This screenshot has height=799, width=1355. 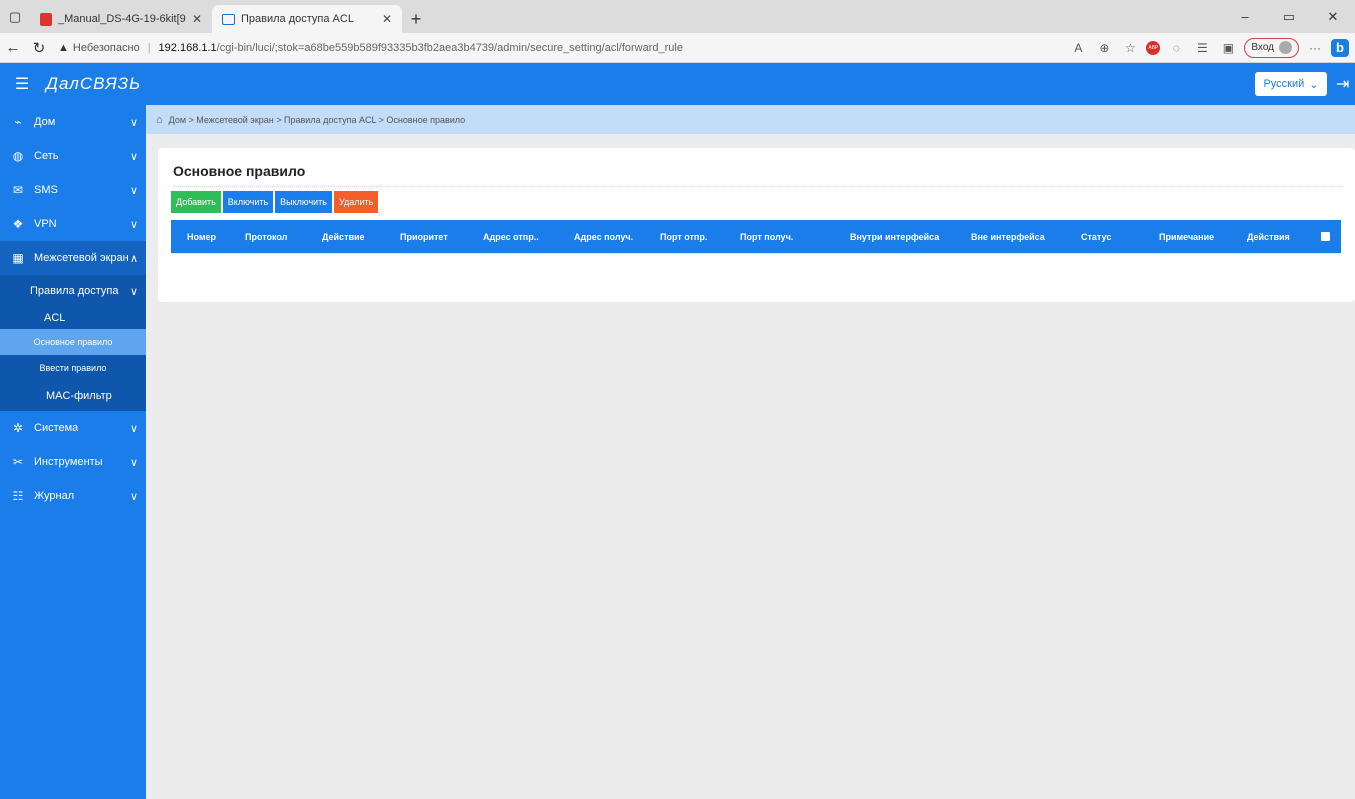 What do you see at coordinates (106, 47) in the screenshot?
I see `insecure-label: Небезопасно` at bounding box center [106, 47].